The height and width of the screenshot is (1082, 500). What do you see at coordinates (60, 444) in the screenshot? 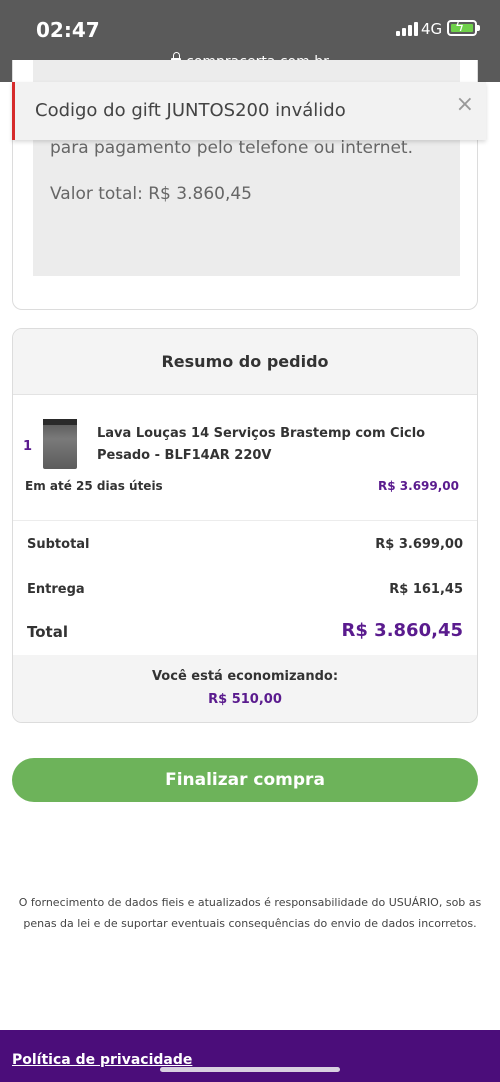
I see `product-image` at bounding box center [60, 444].